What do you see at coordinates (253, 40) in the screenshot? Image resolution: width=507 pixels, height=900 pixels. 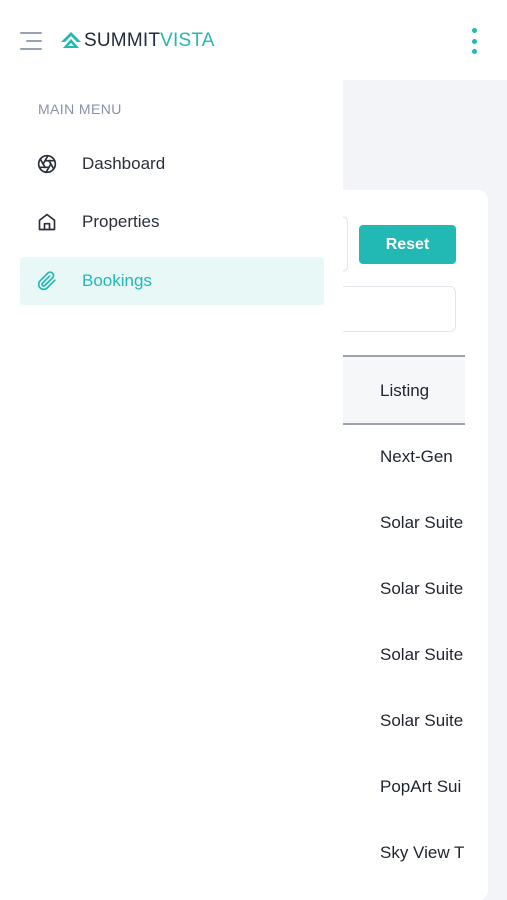 I see `top-header: SUMMITVISTA` at bounding box center [253, 40].